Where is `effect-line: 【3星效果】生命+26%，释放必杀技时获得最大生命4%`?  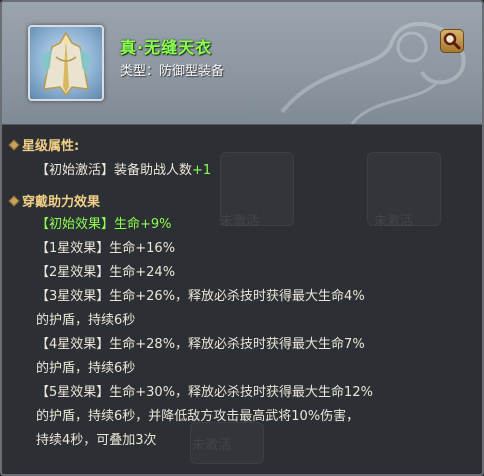 effect-line: 【3星效果】生命+26%，释放必杀技时获得最大生命4% is located at coordinates (200, 296).